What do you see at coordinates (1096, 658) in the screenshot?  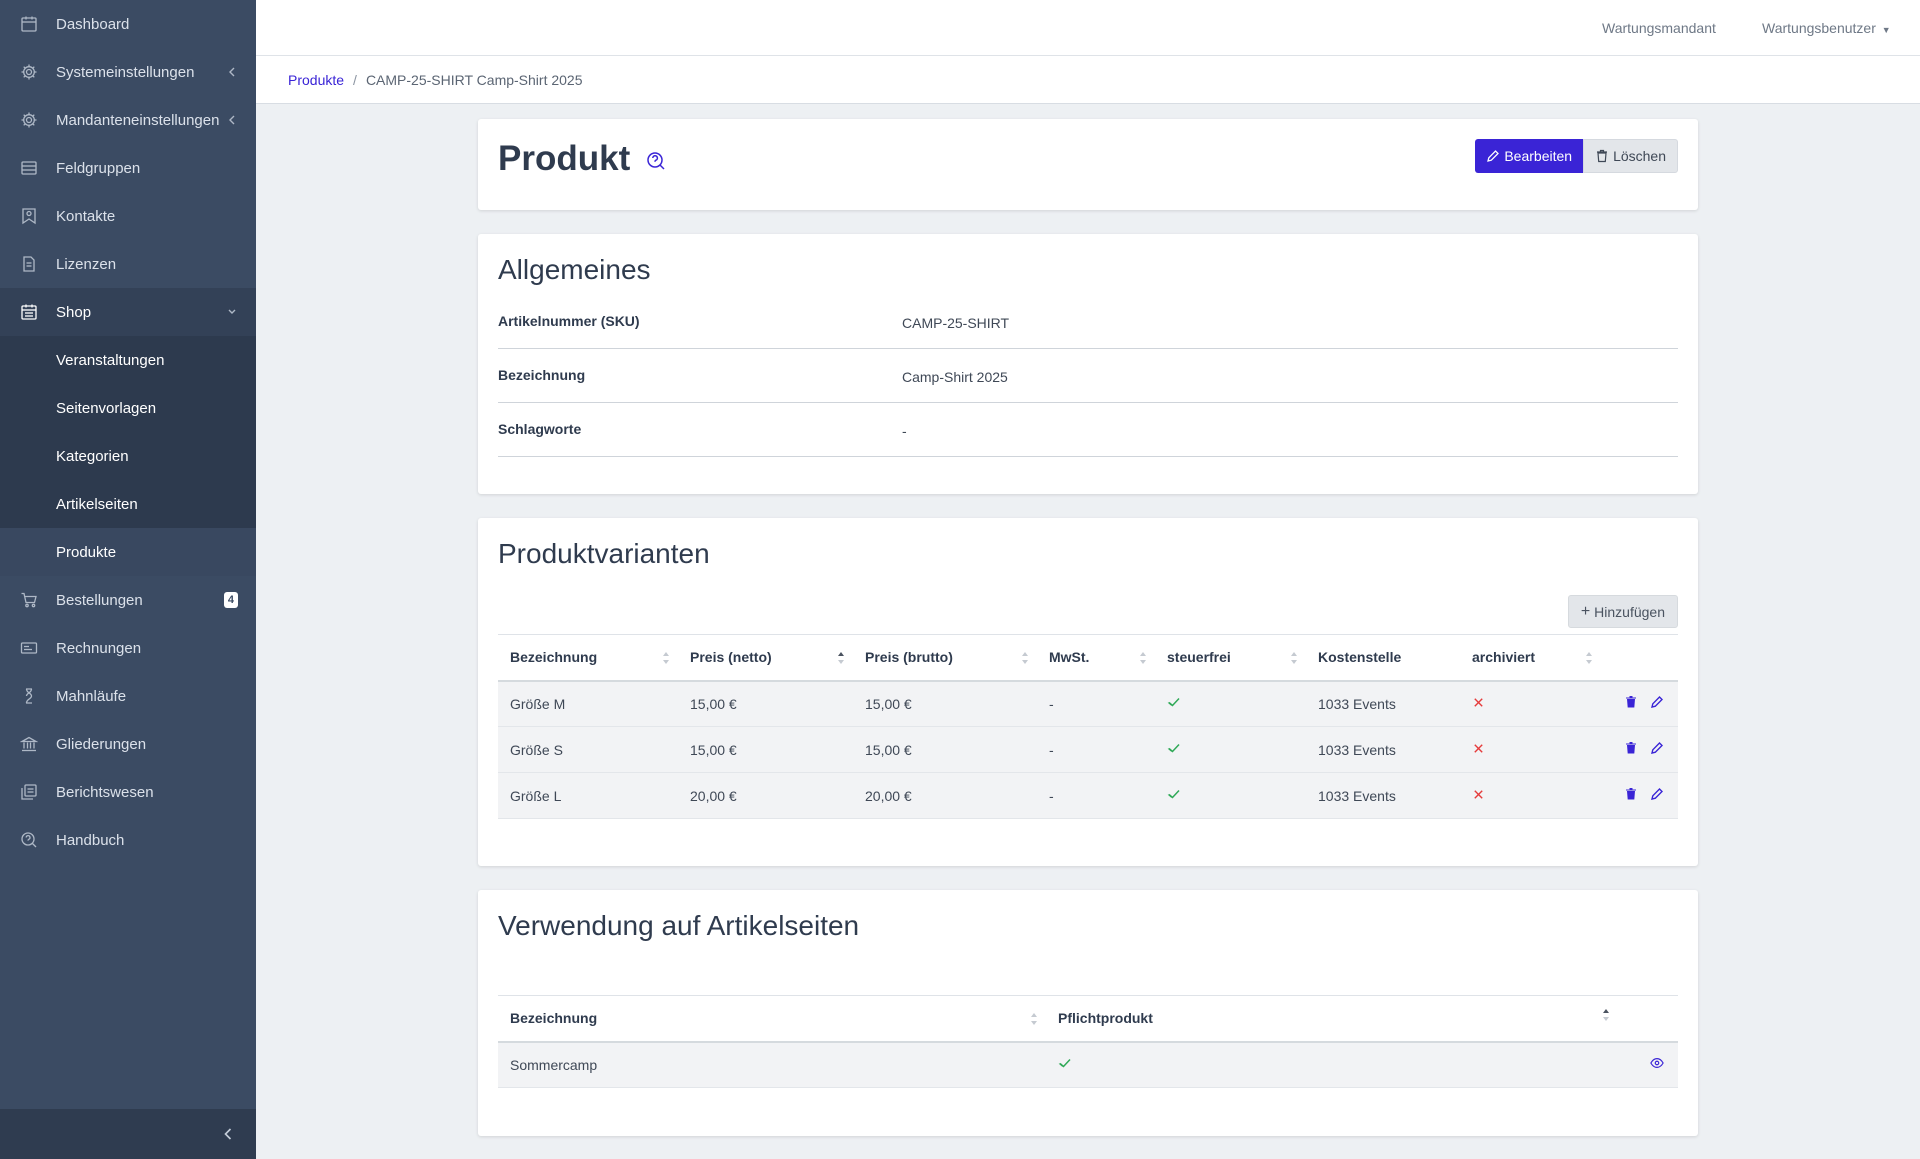 I see `col-header-mwst: MwSt.` at bounding box center [1096, 658].